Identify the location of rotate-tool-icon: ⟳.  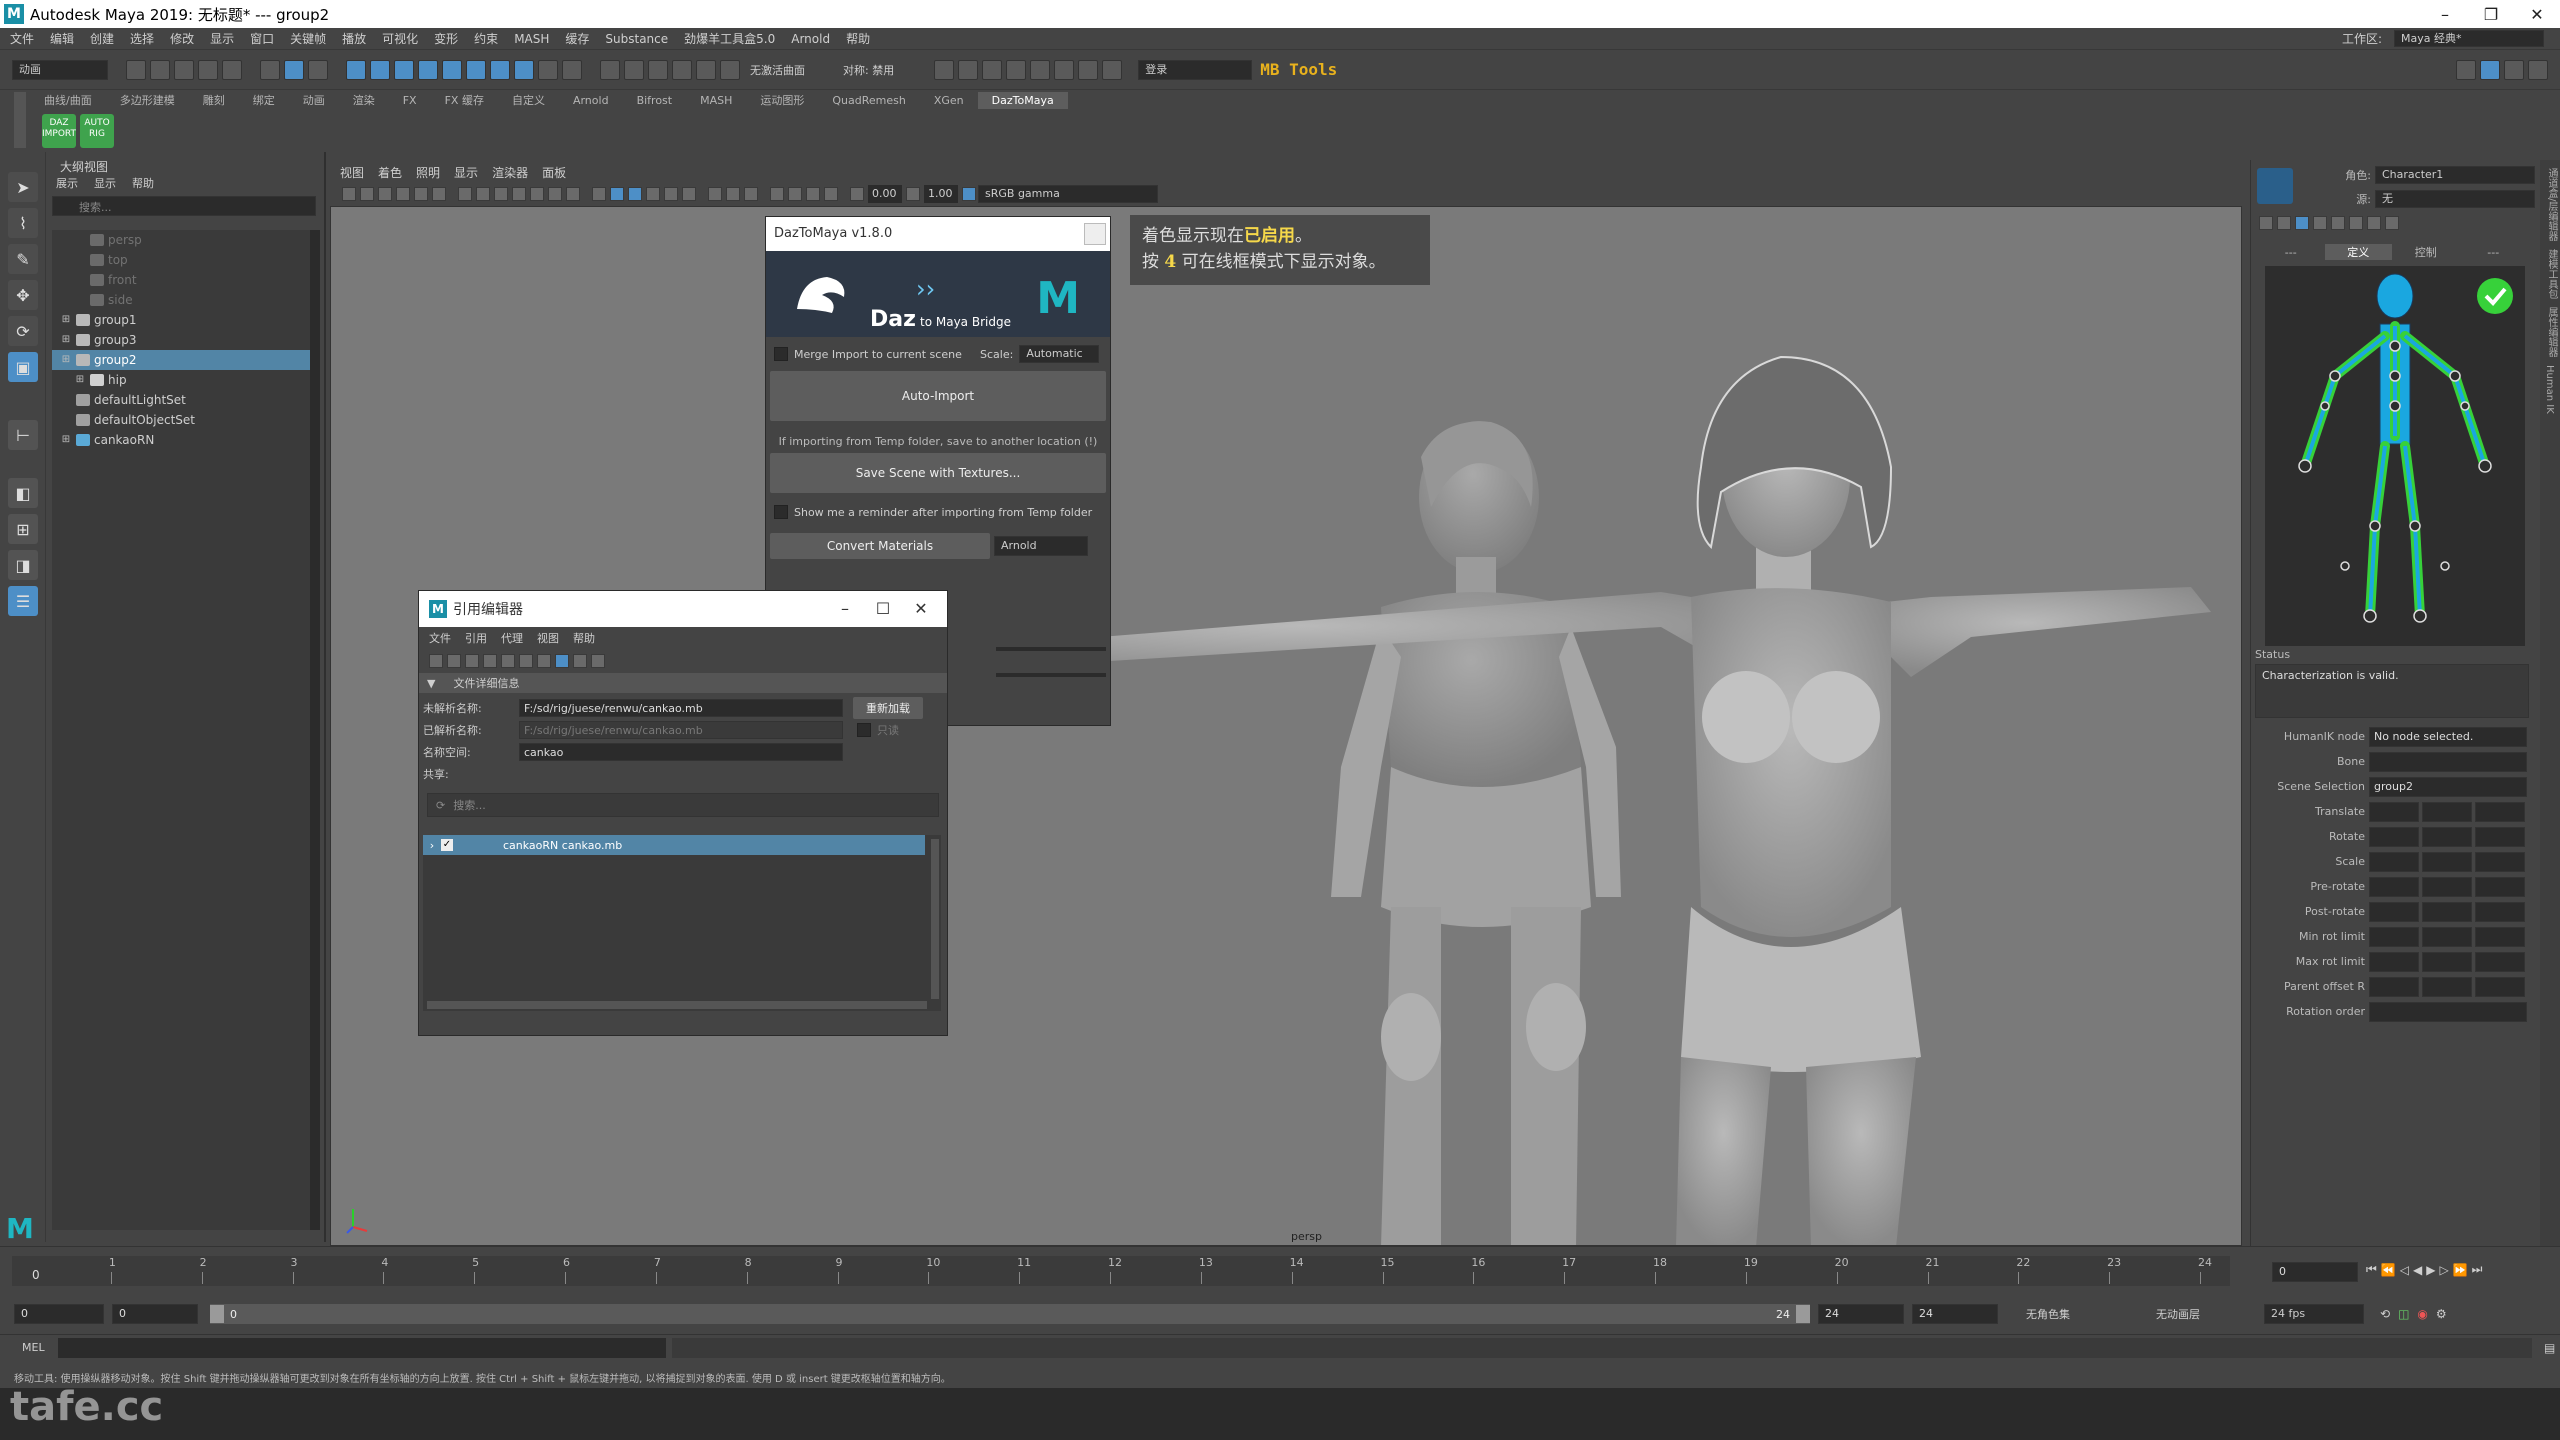
(23, 331).